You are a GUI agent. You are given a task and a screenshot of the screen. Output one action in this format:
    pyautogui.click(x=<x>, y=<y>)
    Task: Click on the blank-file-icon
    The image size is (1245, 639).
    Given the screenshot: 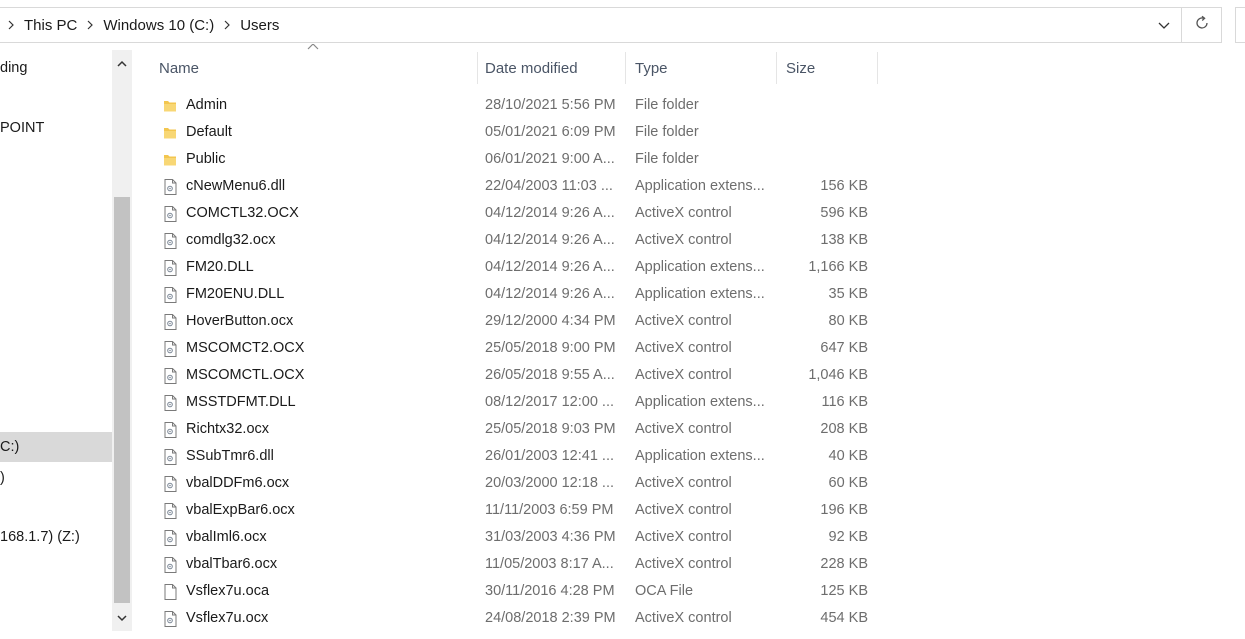 What is the action you would take?
    pyautogui.click(x=170, y=591)
    